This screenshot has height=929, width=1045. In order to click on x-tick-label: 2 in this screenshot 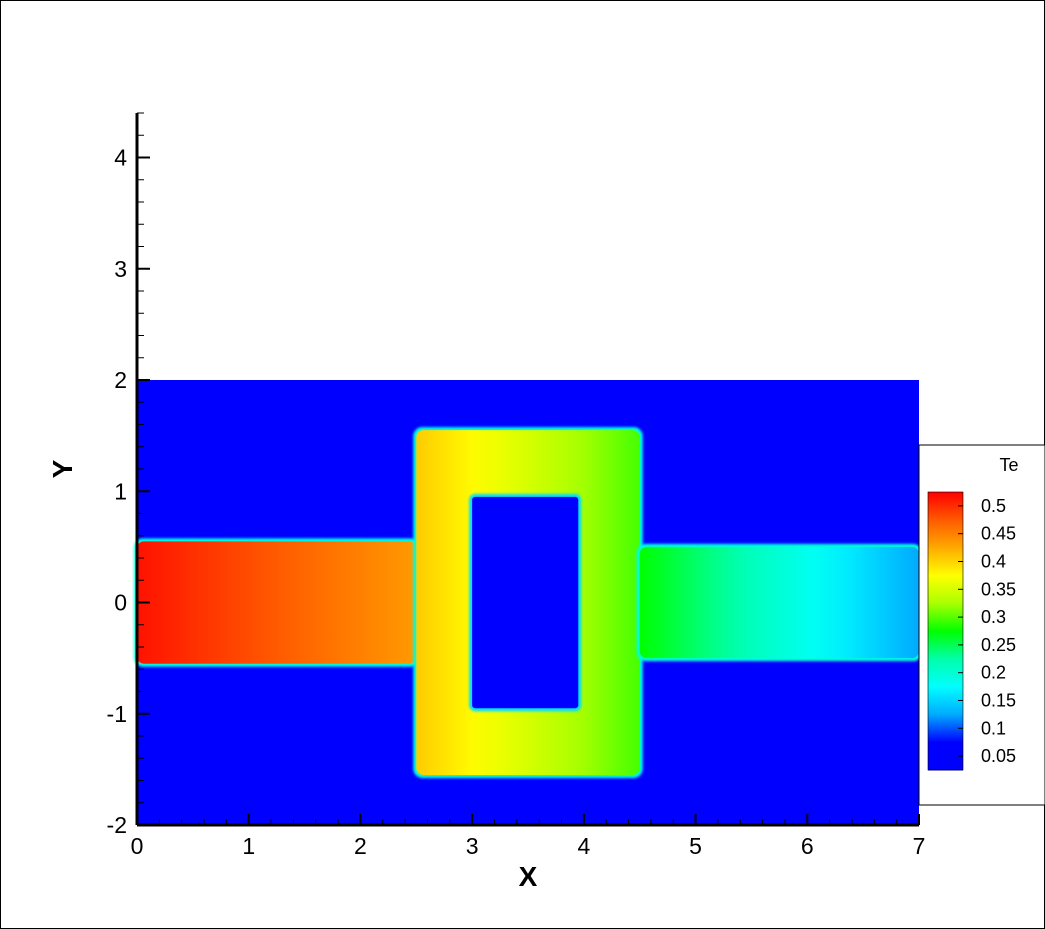, I will do `click(360, 846)`.